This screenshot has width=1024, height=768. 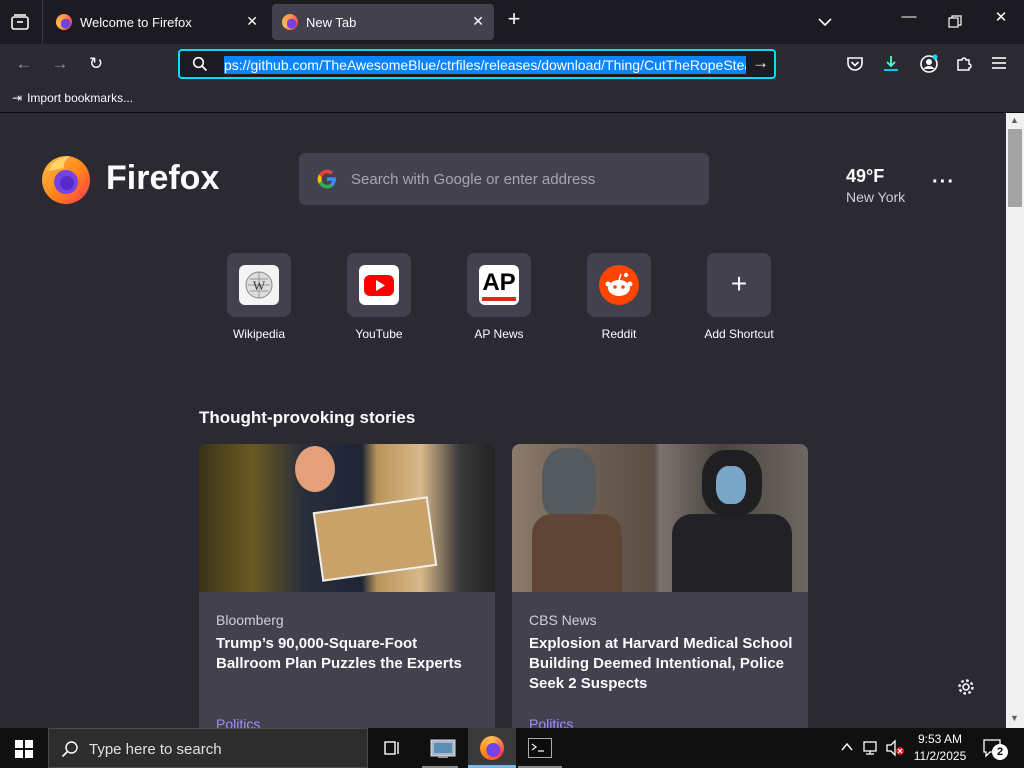 I want to click on google-g-icon, so click(x=327, y=181).